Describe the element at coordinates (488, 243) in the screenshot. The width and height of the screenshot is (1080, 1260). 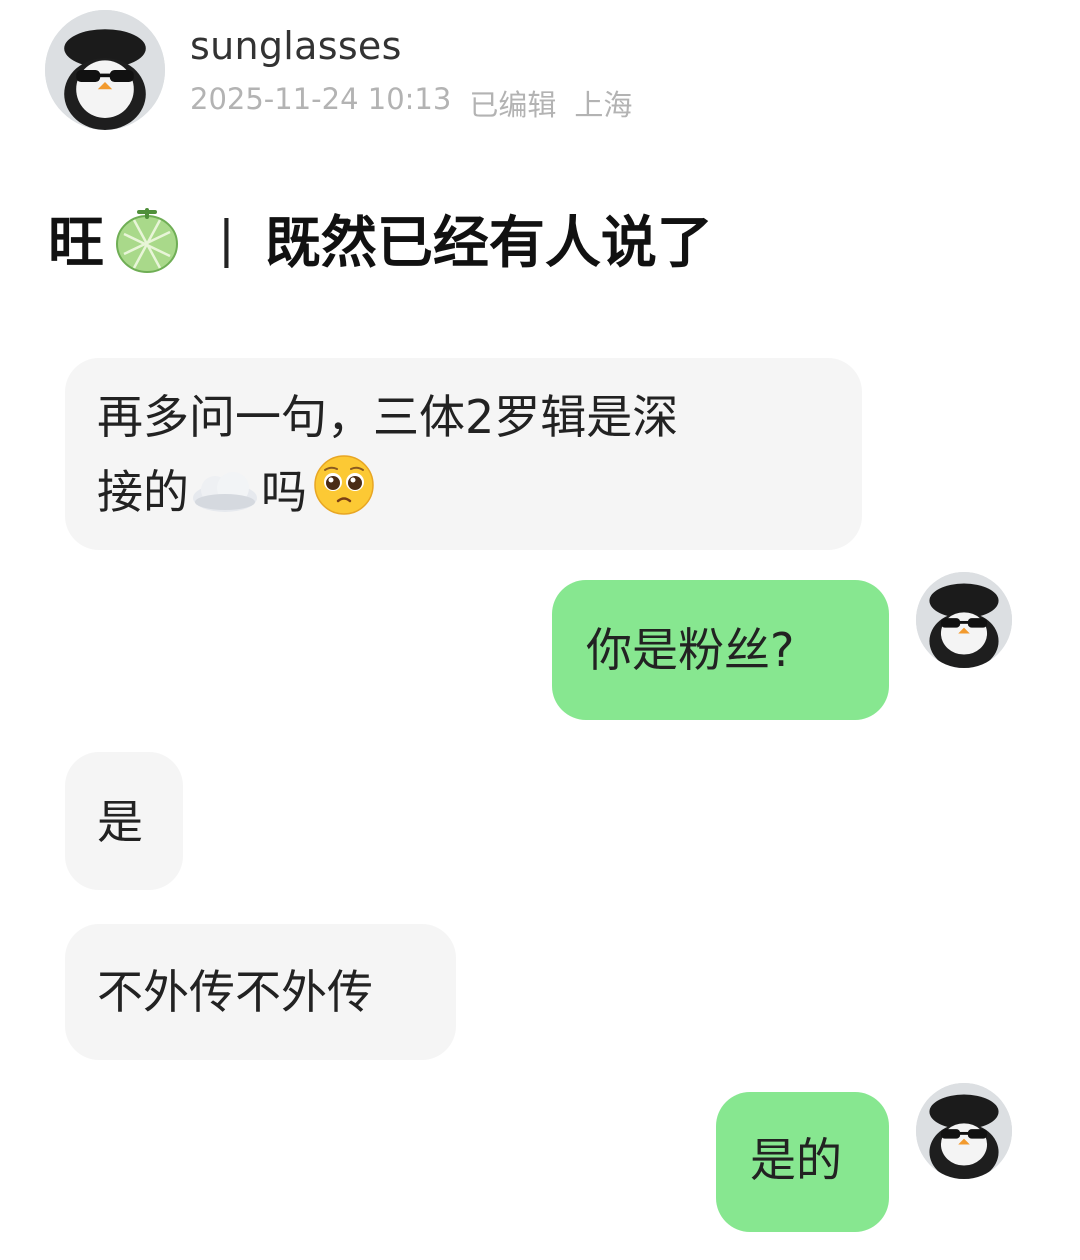
I see `title-text: 既然已经有人说了` at that location.